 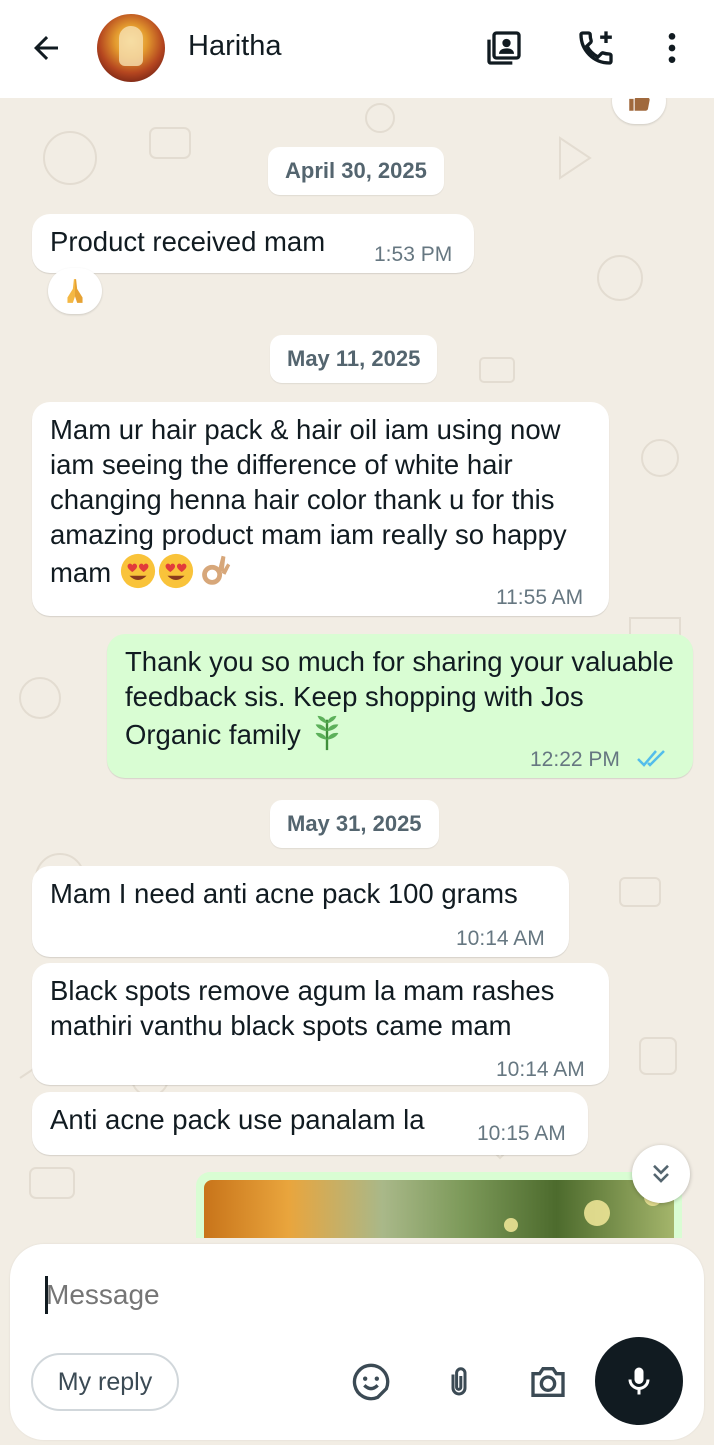 What do you see at coordinates (235, 46) in the screenshot?
I see `contact-name: Haritha` at bounding box center [235, 46].